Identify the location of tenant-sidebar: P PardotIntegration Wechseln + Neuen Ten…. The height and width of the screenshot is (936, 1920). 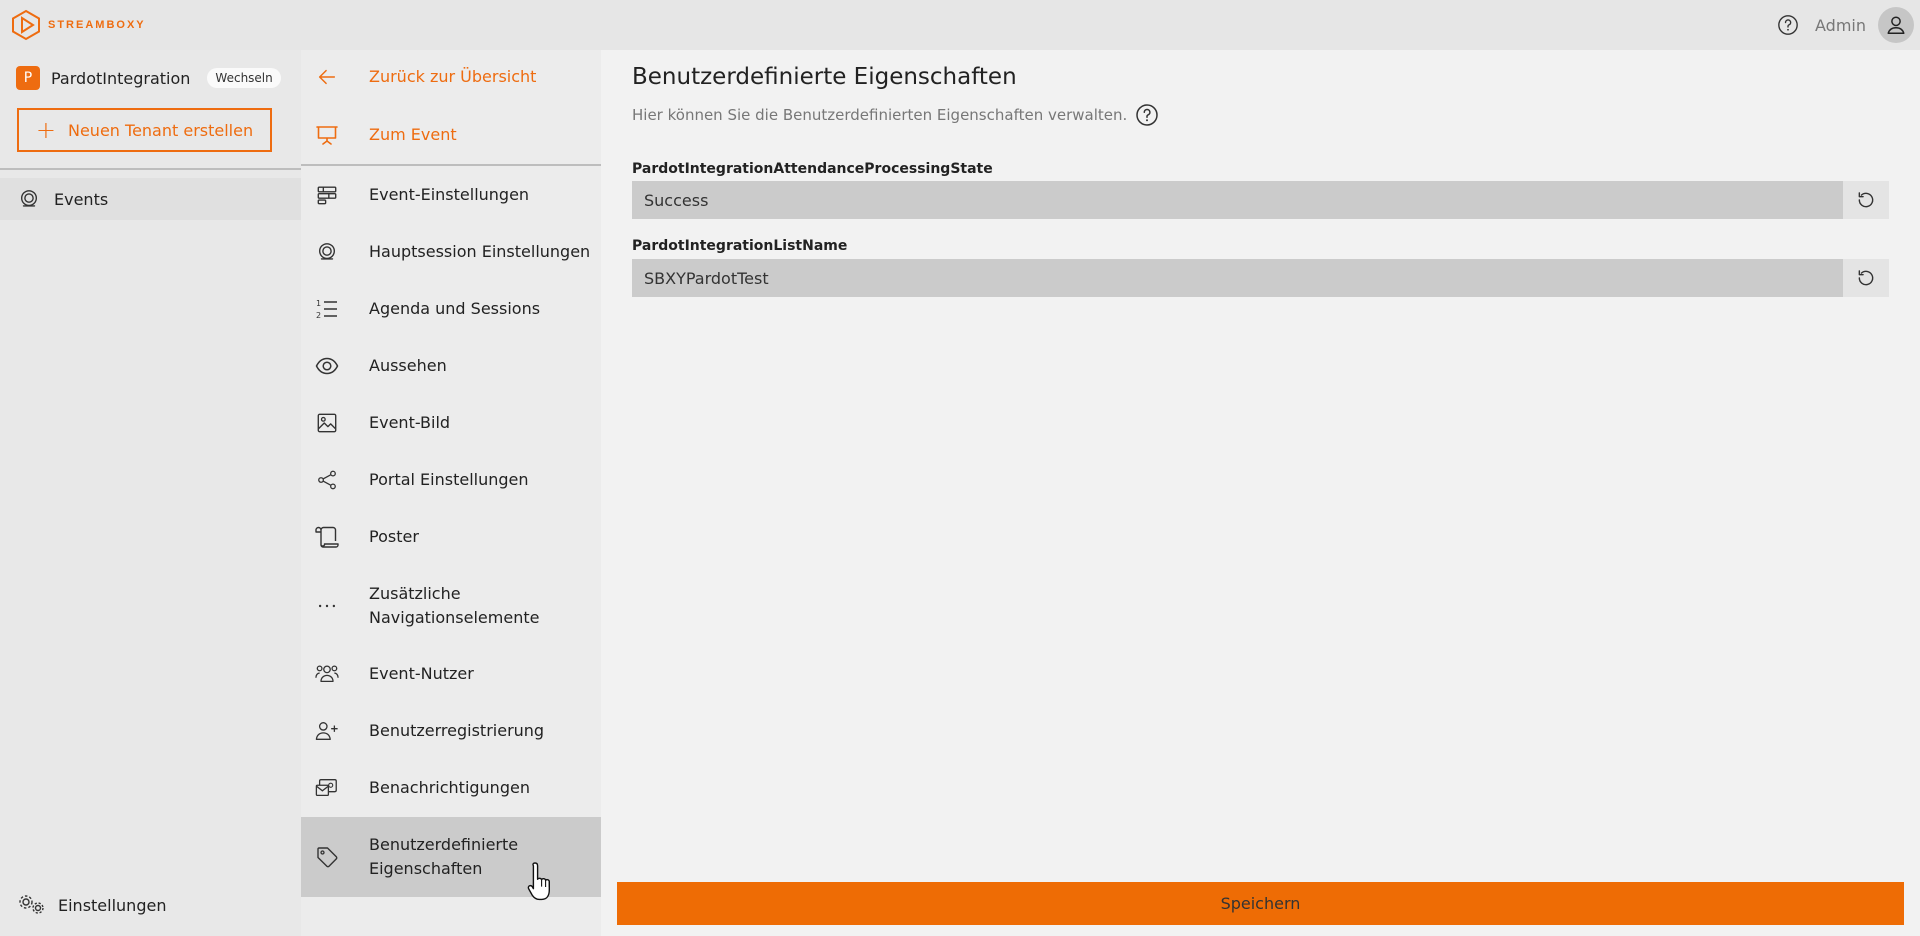
(150, 493).